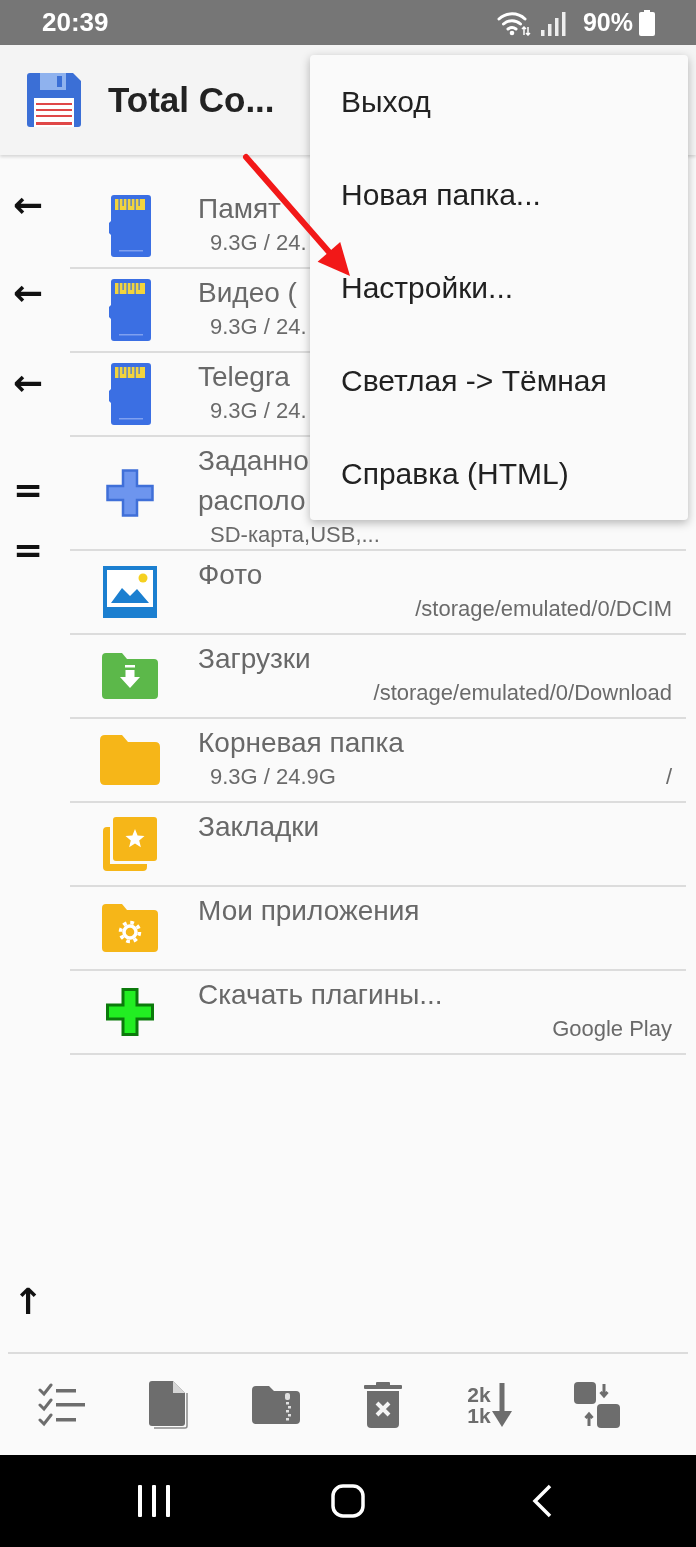  I want to click on item-title: Корневая папка, so click(301, 743).